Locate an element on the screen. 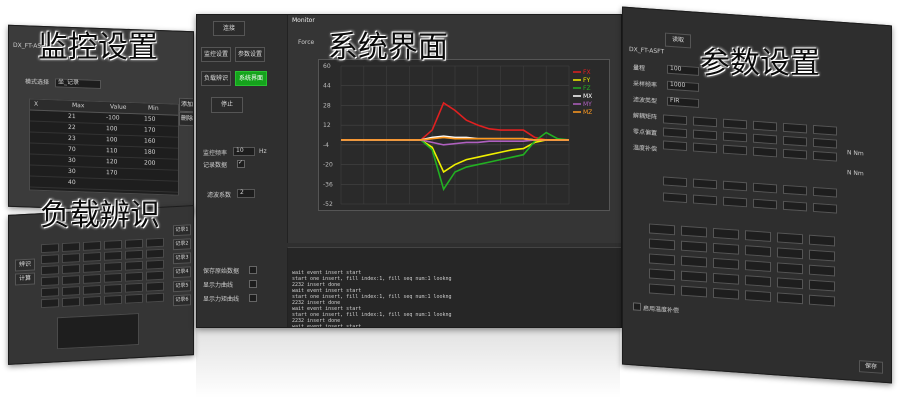  load-side-button: 记录4 is located at coordinates (182, 272).